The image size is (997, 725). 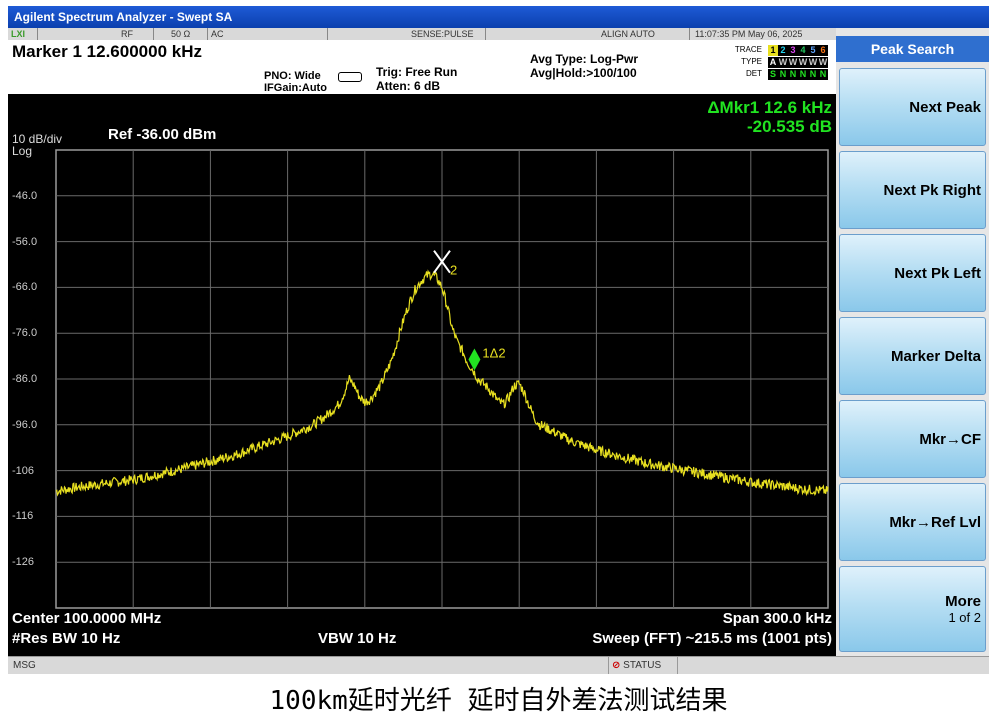 I want to click on ifgain-setting: IFGain:Auto, so click(x=295, y=88).